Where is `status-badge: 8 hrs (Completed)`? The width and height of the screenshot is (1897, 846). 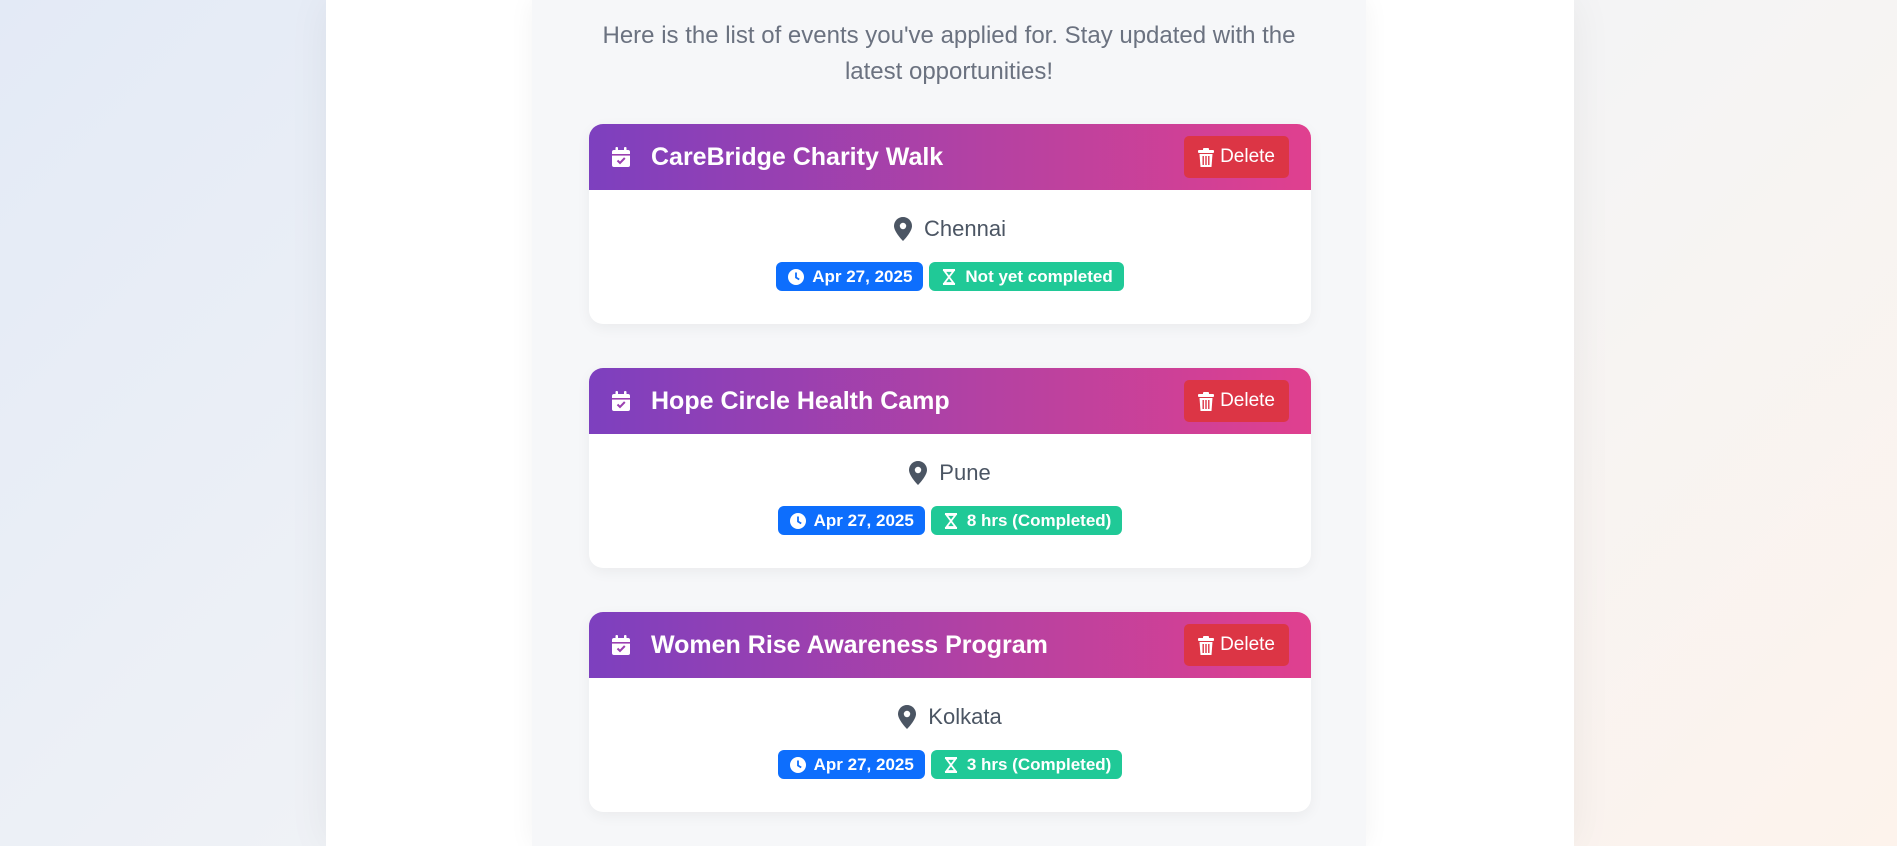
status-badge: 8 hrs (Completed) is located at coordinates (1026, 520).